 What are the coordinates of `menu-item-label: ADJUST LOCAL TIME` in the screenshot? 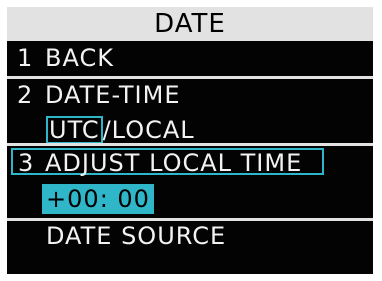 It's located at (174, 163).